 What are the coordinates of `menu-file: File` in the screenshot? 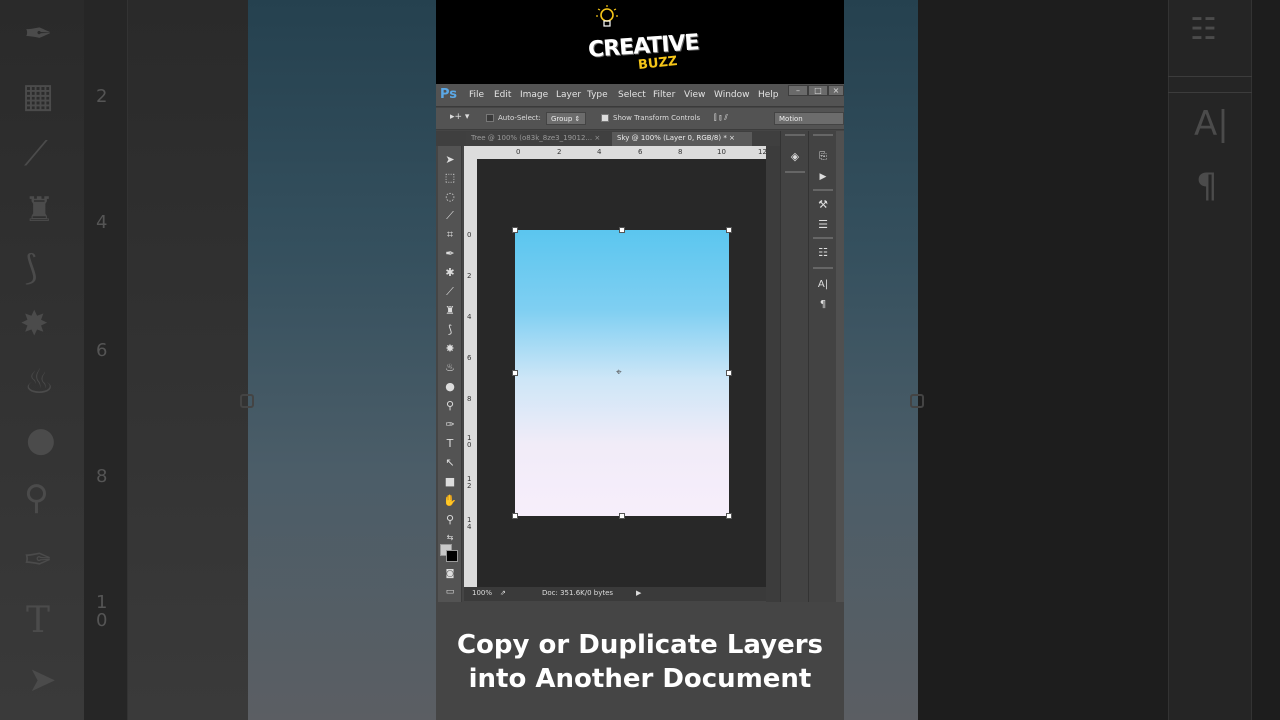 It's located at (476, 95).